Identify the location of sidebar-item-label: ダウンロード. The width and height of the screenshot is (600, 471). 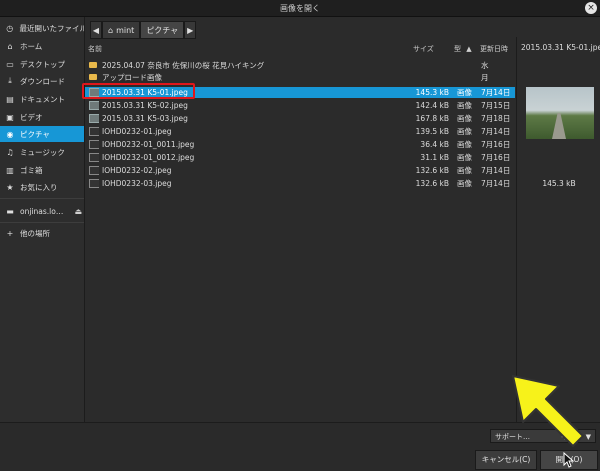
(42, 81).